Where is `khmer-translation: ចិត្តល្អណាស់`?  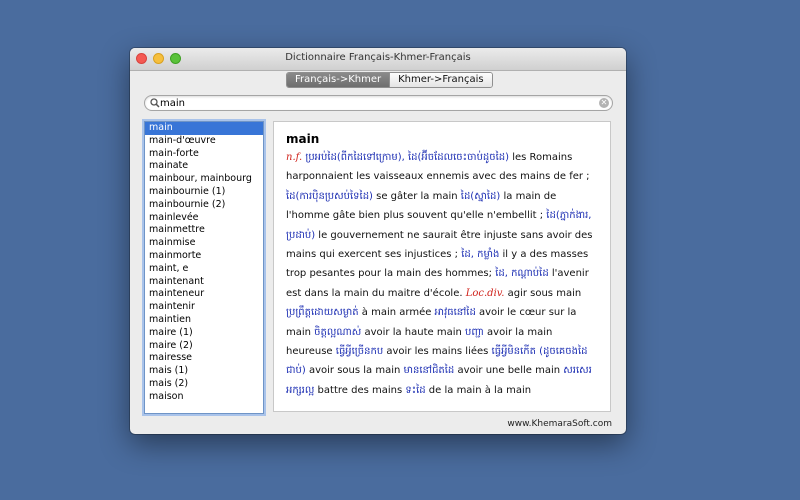 khmer-translation: ចិត្តល្អណាស់ is located at coordinates (338, 332).